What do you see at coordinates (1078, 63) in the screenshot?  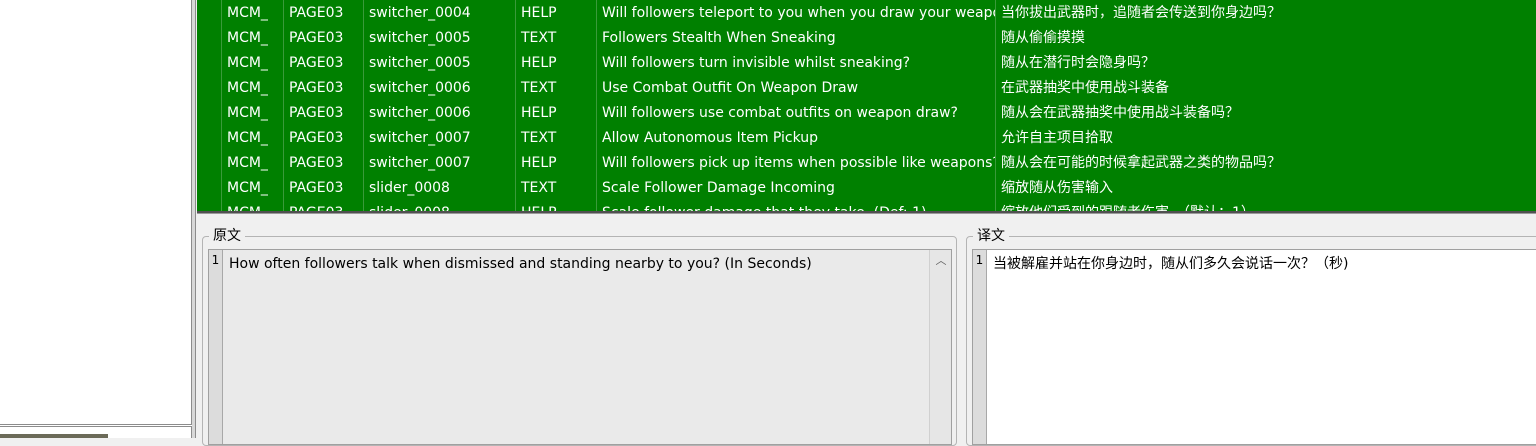 I see `grid-cell-translation: 随从在潜行时会隐身吗？` at bounding box center [1078, 63].